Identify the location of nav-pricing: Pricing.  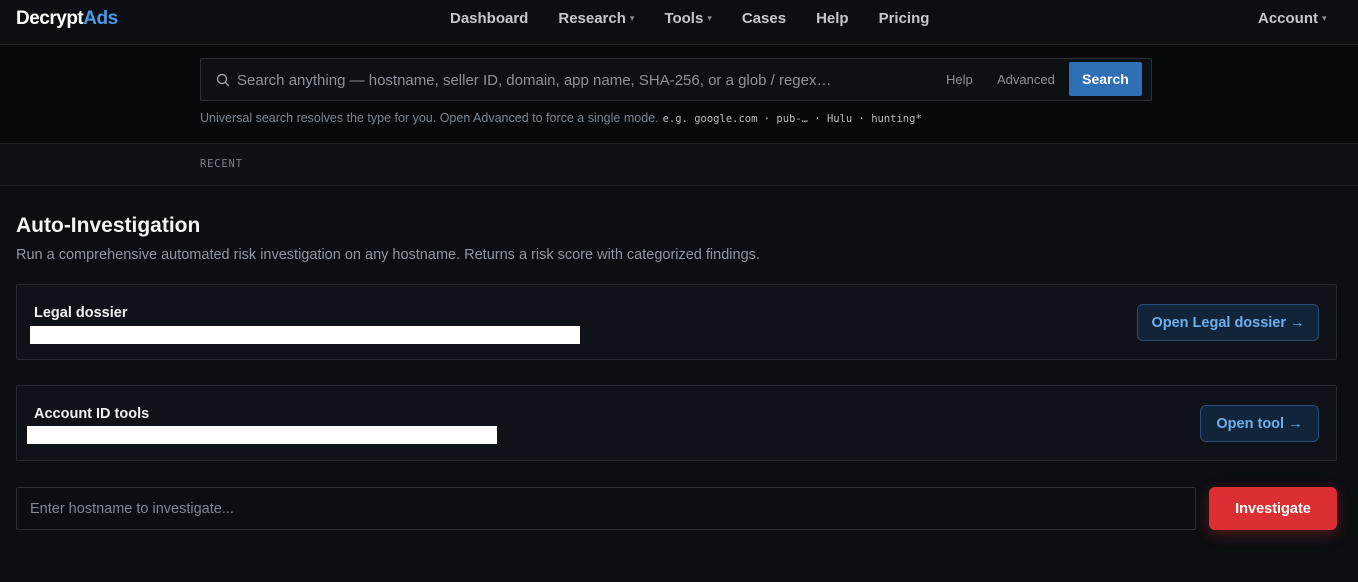
(904, 18).